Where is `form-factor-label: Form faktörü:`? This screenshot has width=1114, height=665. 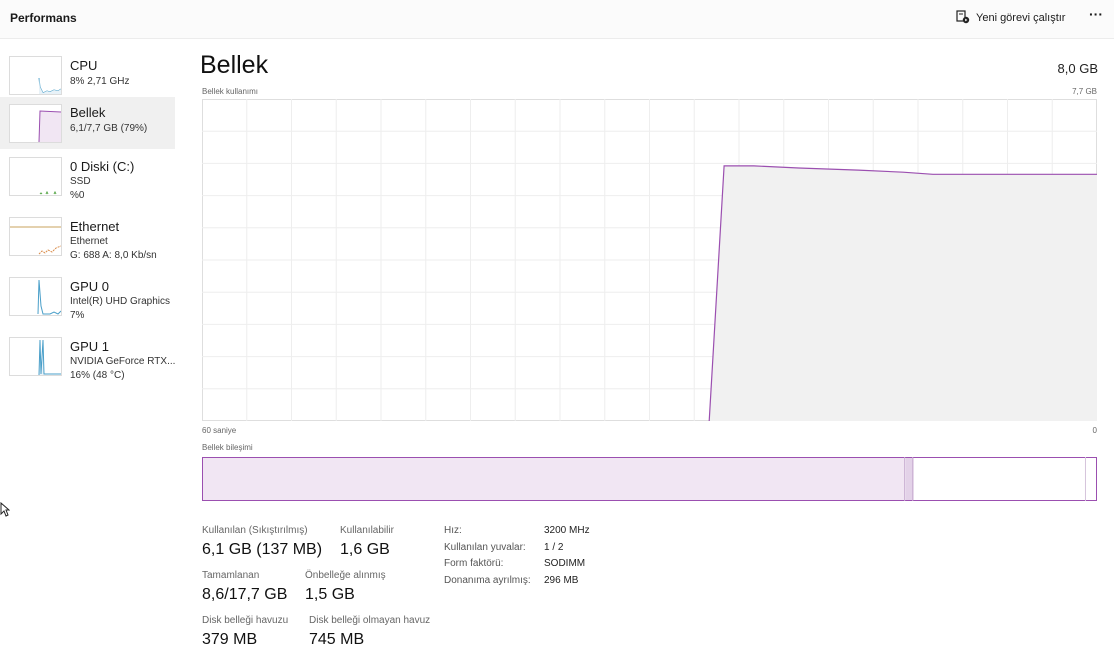
form-factor-label: Form faktörü: is located at coordinates (474, 563).